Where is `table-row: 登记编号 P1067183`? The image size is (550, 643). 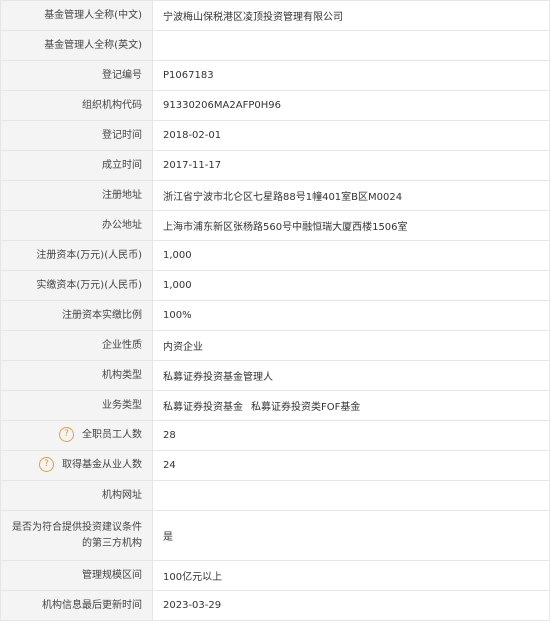
table-row: 登记编号 P1067183 is located at coordinates (275, 75).